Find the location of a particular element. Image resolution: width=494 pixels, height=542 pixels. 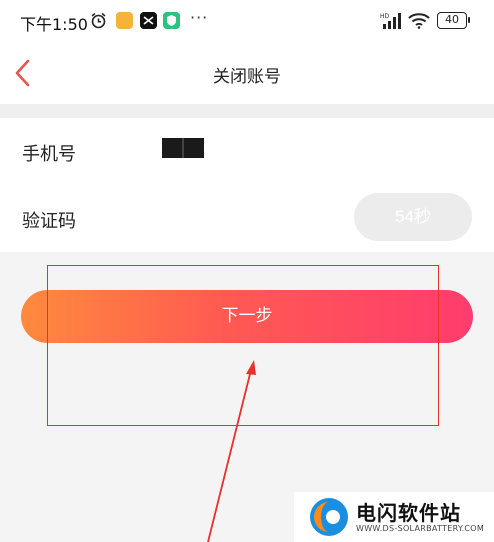

watermark-url: WWW.DS-SOLARBATTERY.COM is located at coordinates (420, 528).